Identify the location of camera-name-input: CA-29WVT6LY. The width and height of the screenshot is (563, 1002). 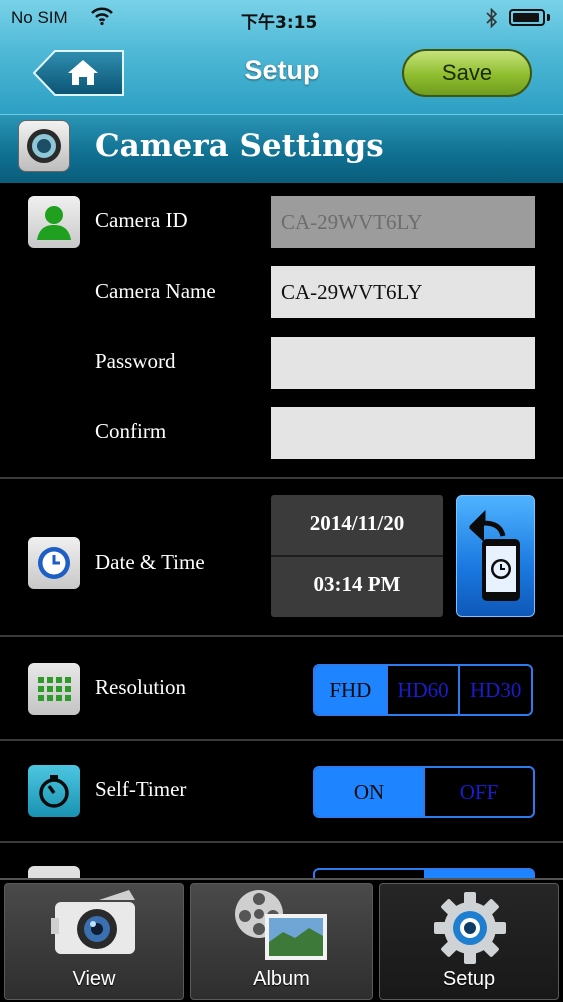
(403, 292).